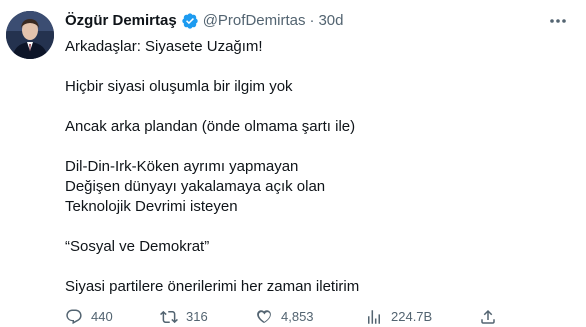 The height and width of the screenshot is (327, 586). What do you see at coordinates (374, 317) in the screenshot?
I see `views-icon` at bounding box center [374, 317].